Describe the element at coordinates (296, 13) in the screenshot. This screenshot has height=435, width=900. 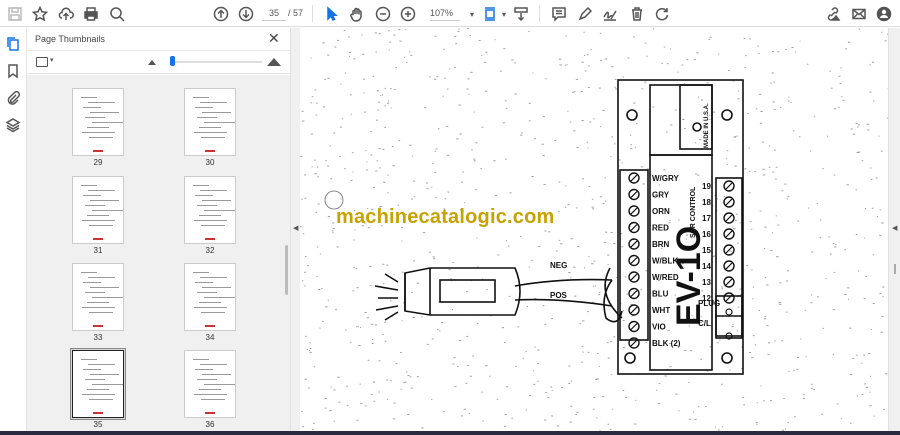
I see `page-total: / 57` at that location.